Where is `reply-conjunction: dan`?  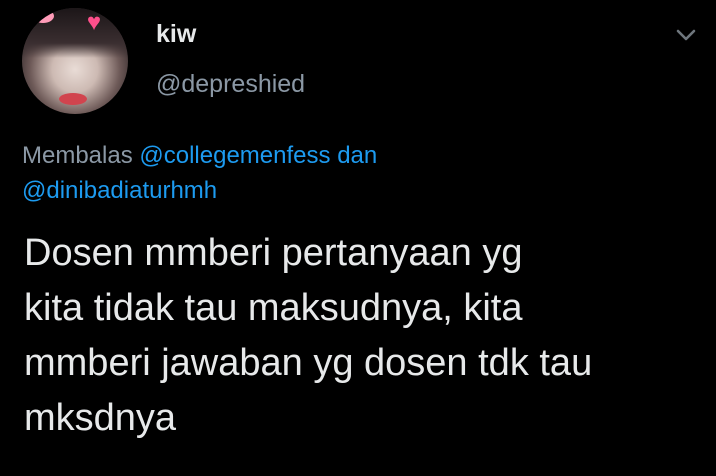
reply-conjunction: dan is located at coordinates (357, 155).